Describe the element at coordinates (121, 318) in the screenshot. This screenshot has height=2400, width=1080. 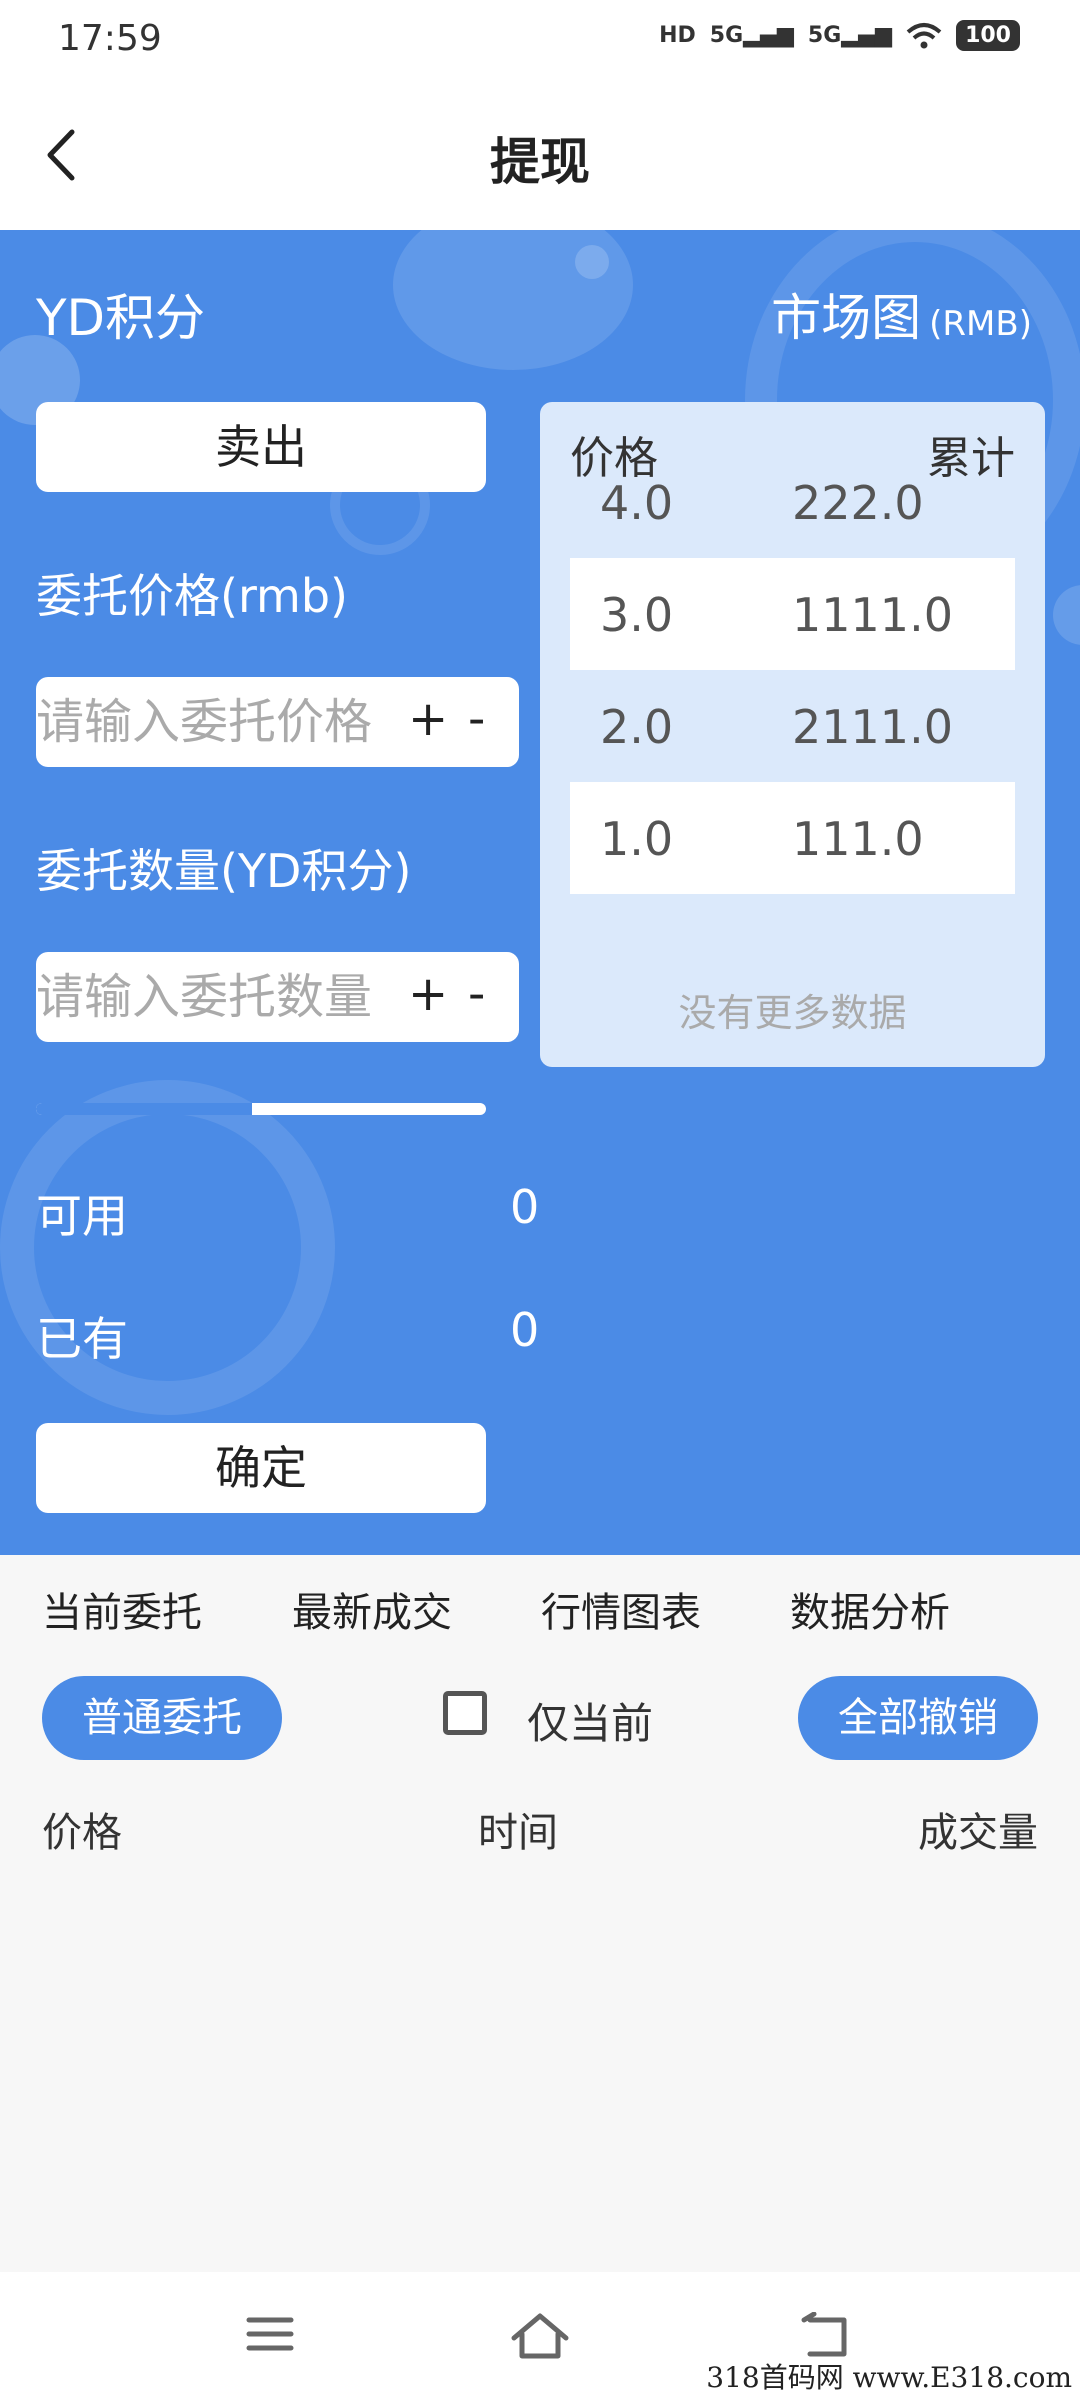
I see `asset-name: YD积分` at that location.